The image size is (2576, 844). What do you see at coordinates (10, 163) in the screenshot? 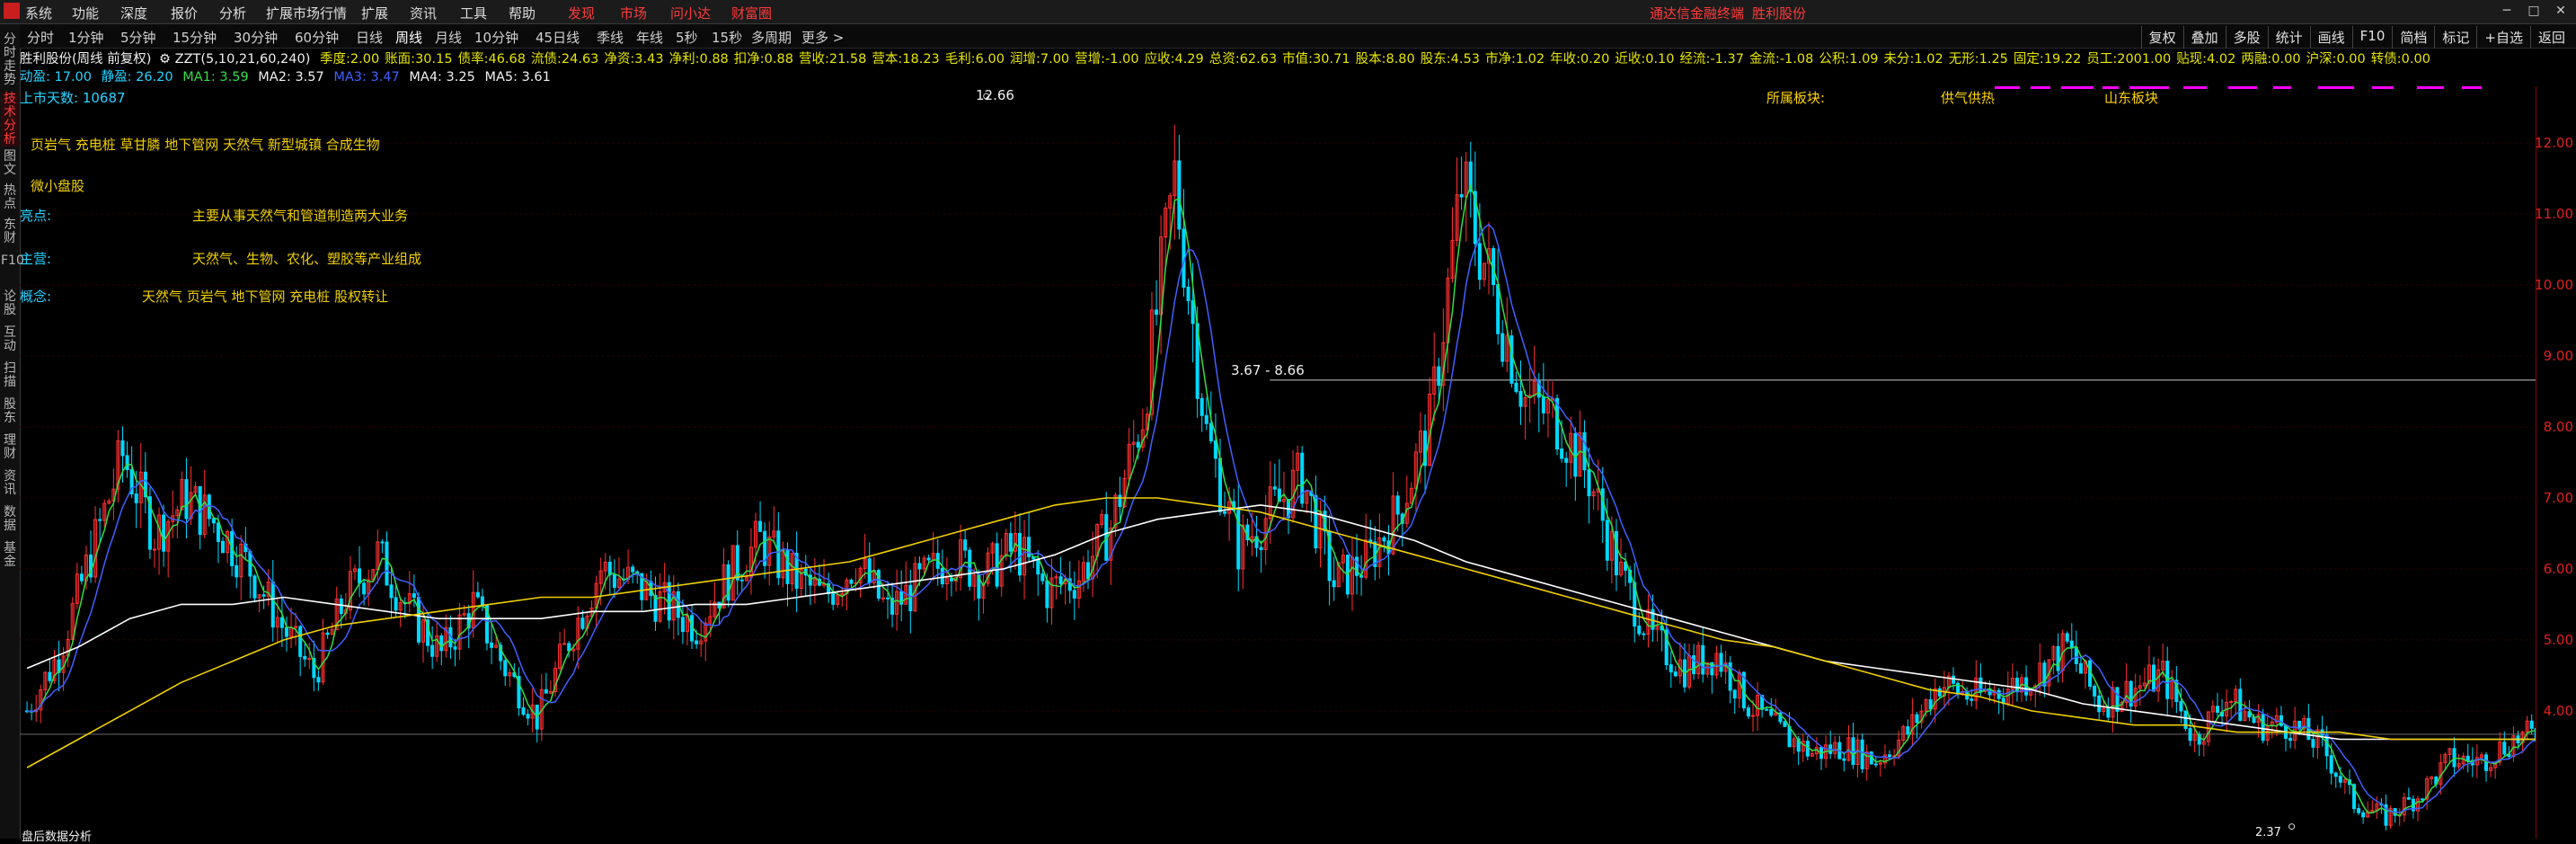
I see `nav-tab-graphic: 图文` at bounding box center [10, 163].